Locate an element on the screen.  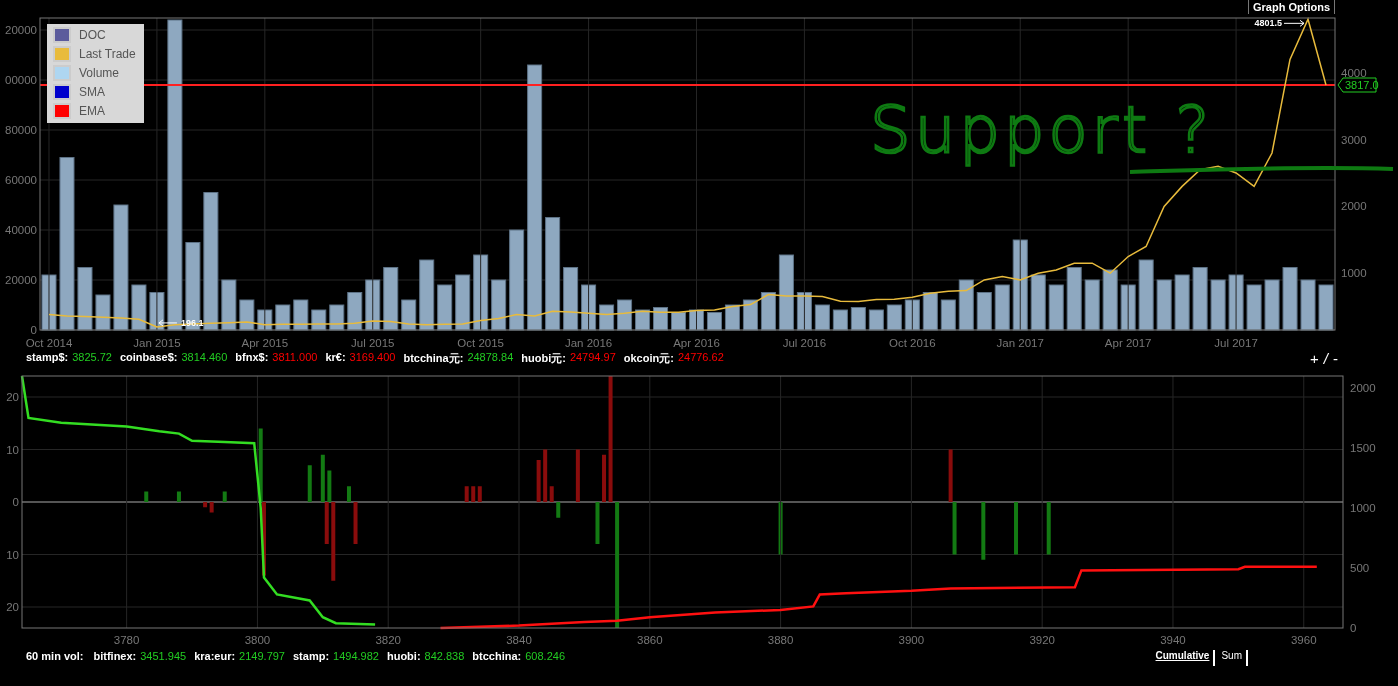
volume-row-label: 60 min vol: is located at coordinates (55, 656).